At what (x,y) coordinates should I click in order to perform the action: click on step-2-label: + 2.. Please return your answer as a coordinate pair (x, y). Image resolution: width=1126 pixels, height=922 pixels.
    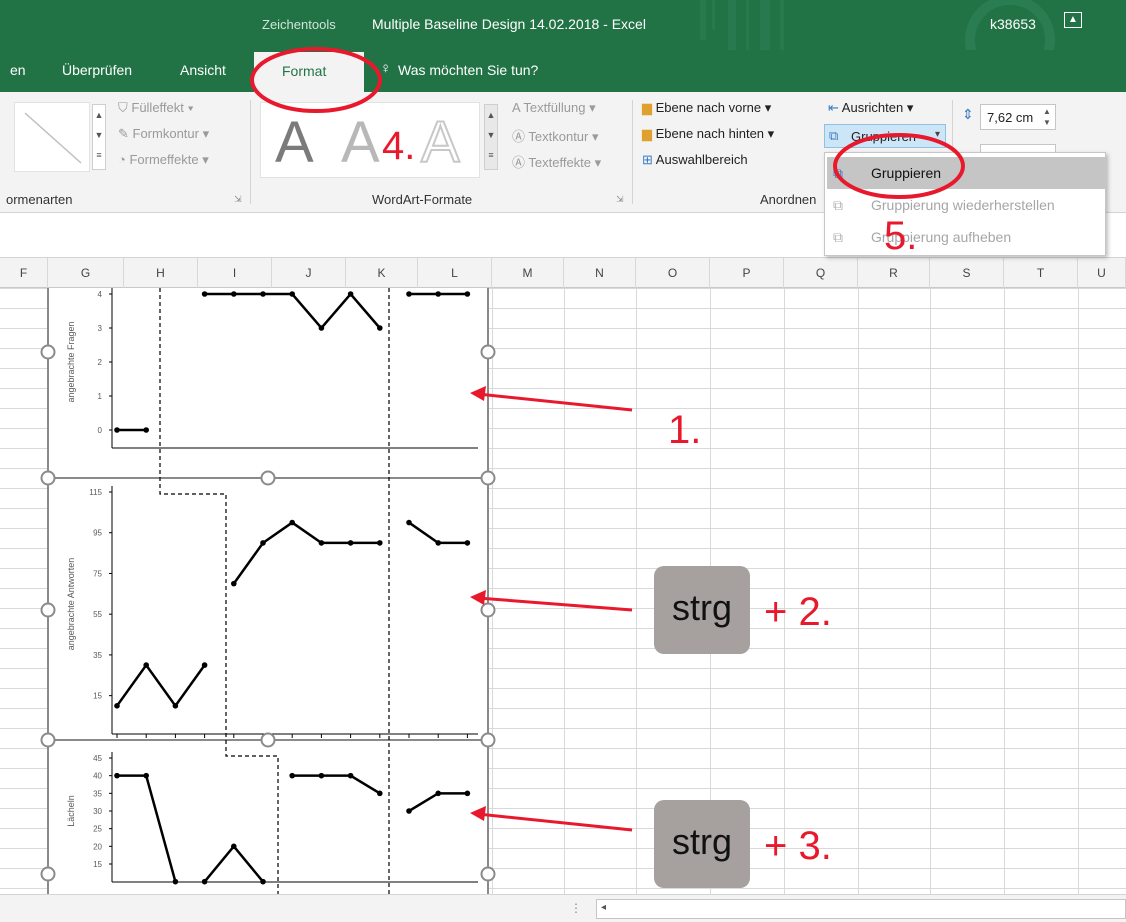
    Looking at the image, I should click on (798, 612).